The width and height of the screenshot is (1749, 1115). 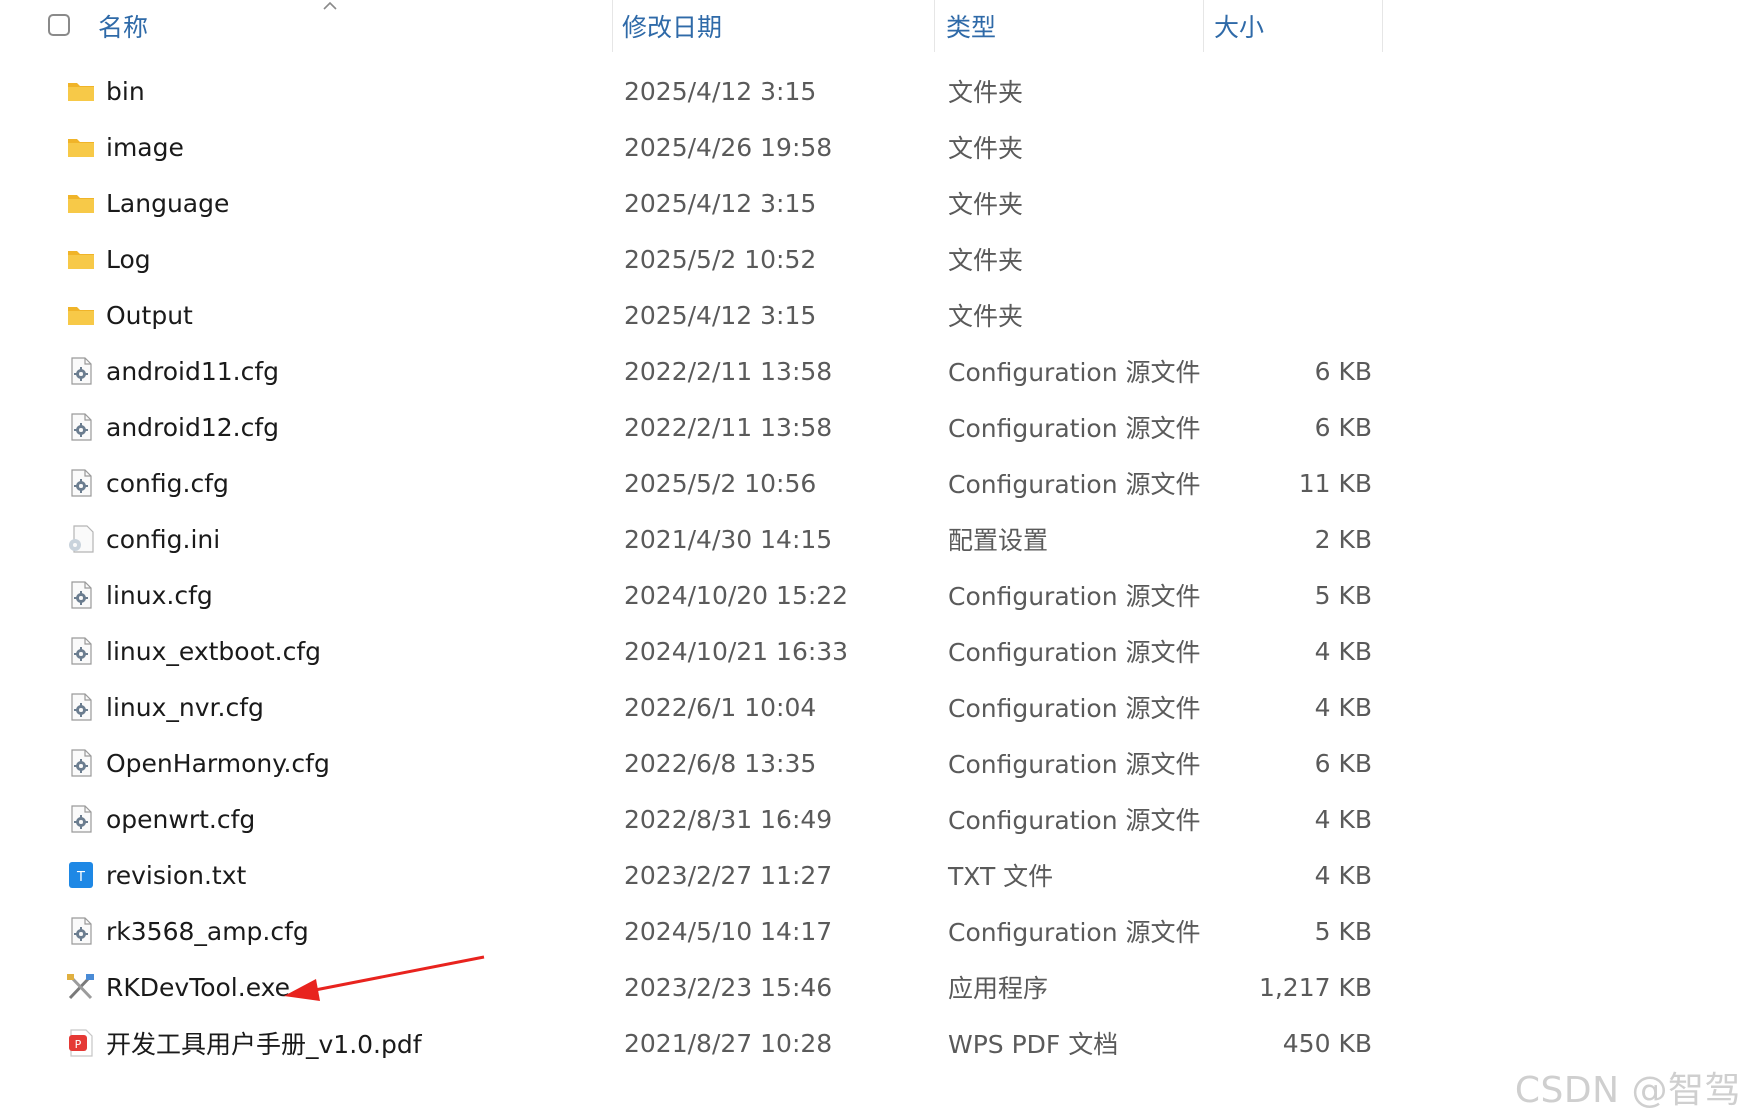 I want to click on file-name: config.ini, so click(x=163, y=539).